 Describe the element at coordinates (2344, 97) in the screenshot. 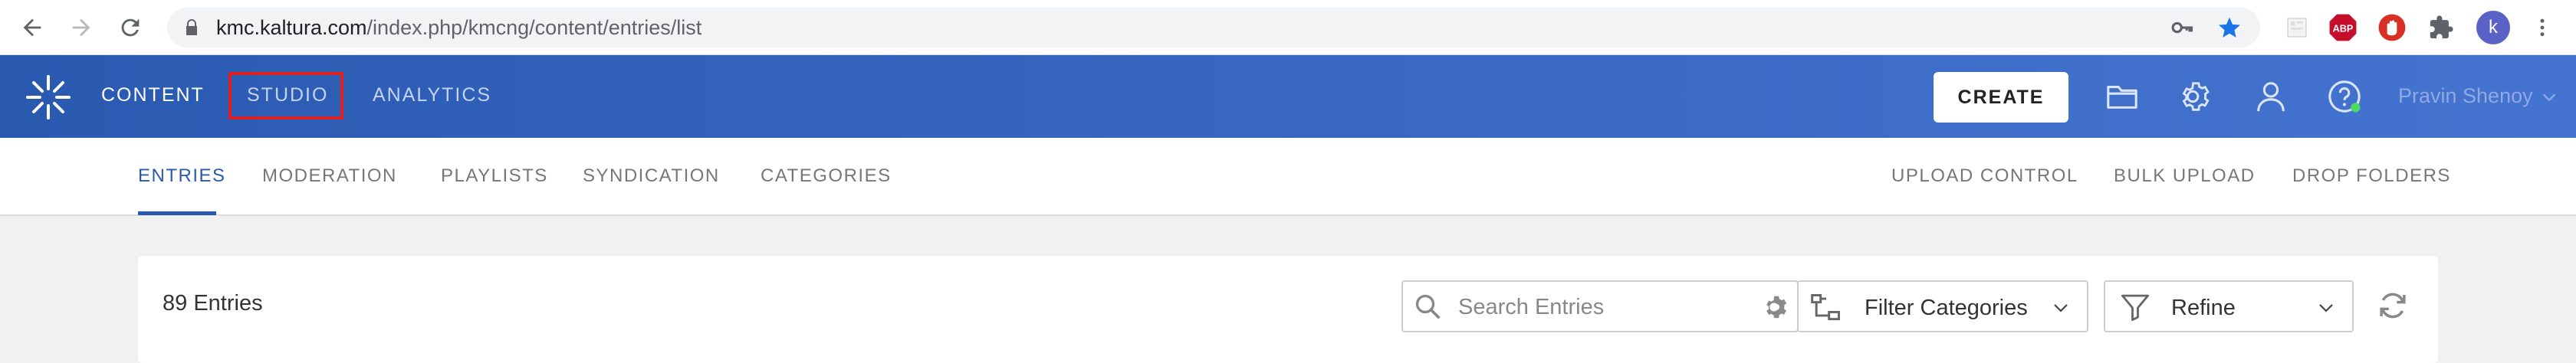

I see `help-icon` at that location.